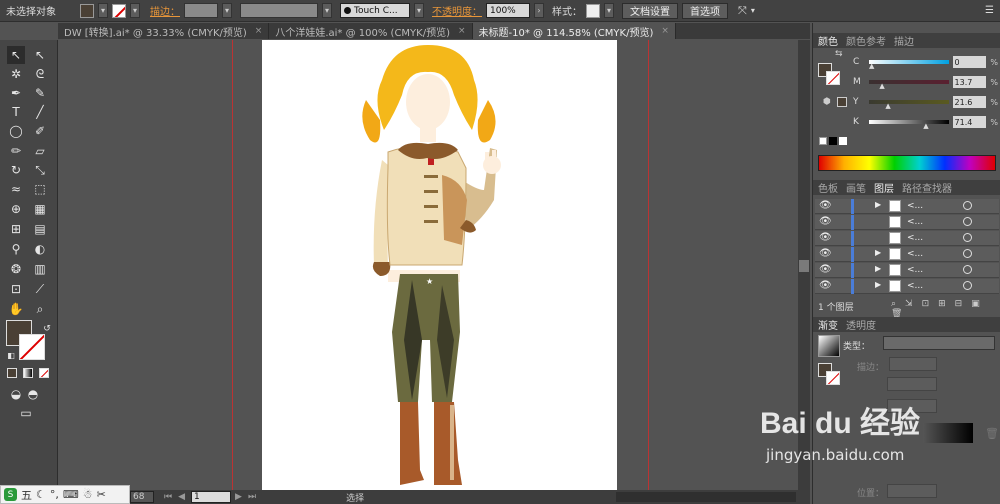 The image size is (1000, 504). Describe the element at coordinates (508, 10) in the screenshot. I see `opacity-input: 100%` at that location.